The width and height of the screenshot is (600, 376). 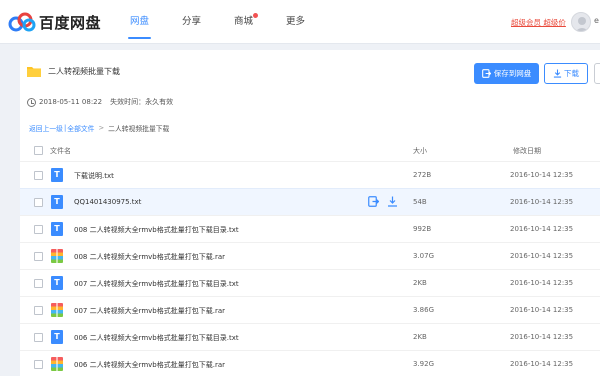 What do you see at coordinates (46, 128) in the screenshot?
I see `breadcrumb-back: 返回上一级` at bounding box center [46, 128].